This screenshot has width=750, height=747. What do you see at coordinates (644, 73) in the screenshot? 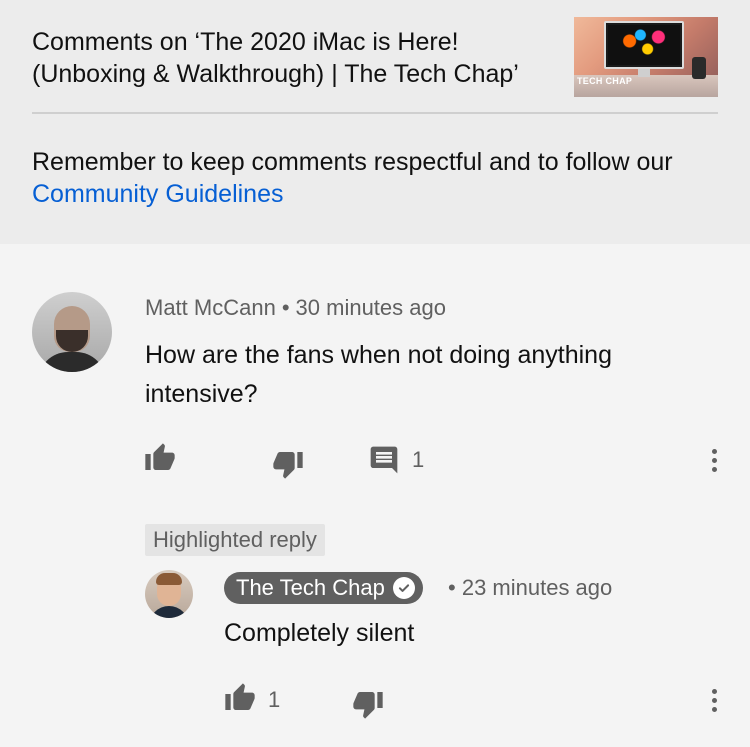
I see `thumbnail-imac-stand` at bounding box center [644, 73].